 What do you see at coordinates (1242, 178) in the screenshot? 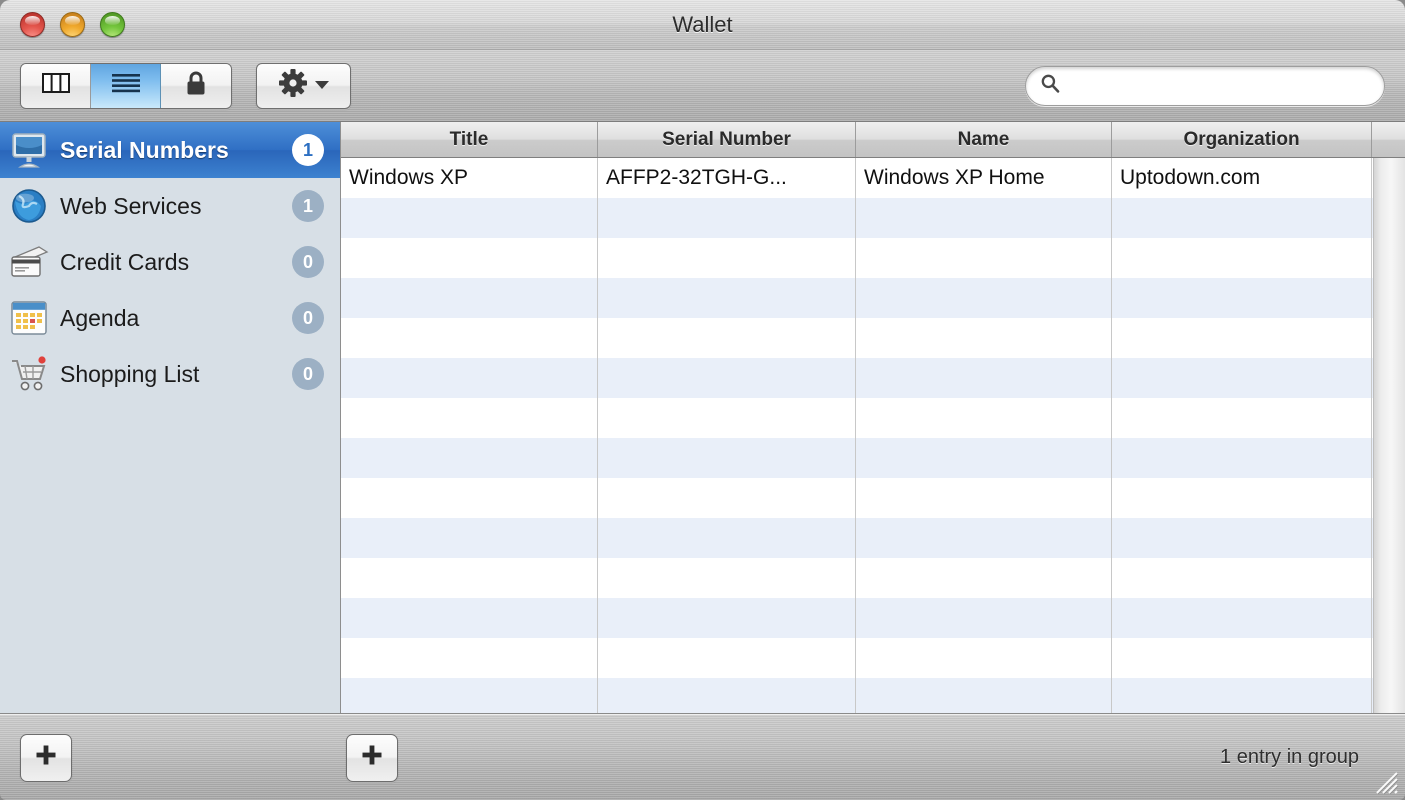
I see `cell-organization: Uptodown.com` at bounding box center [1242, 178].